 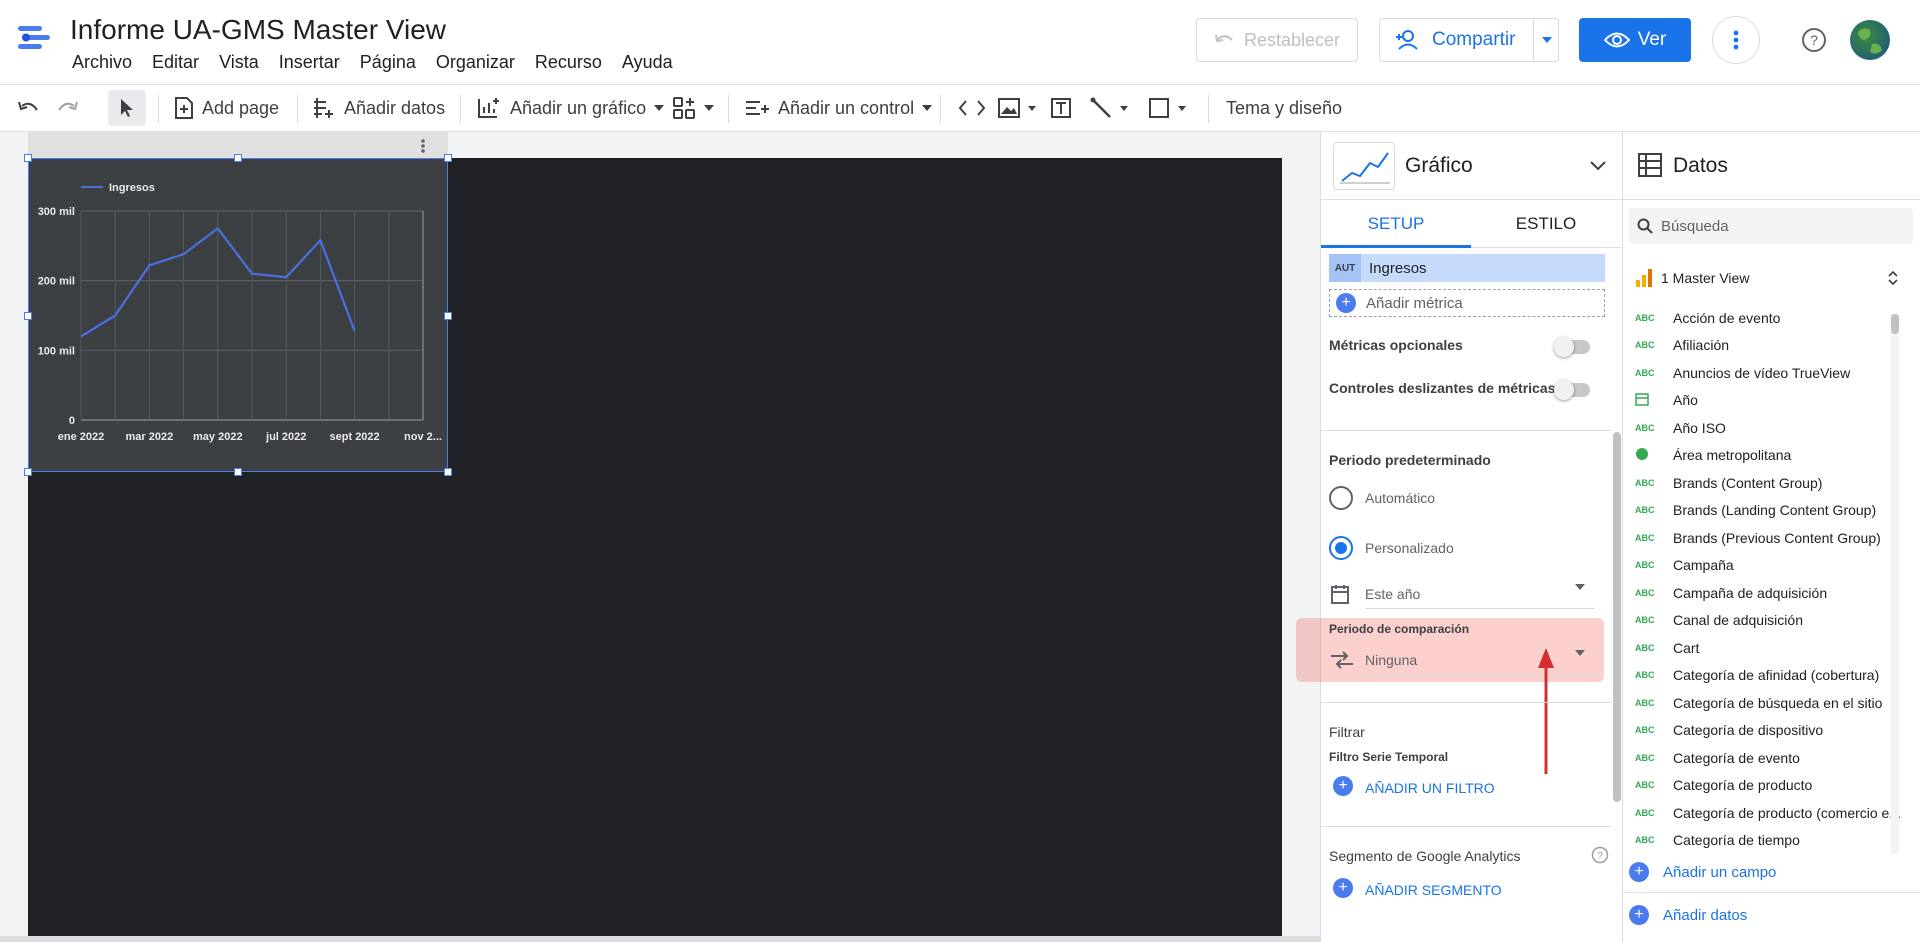 I want to click on field-item: ABC Año ISO, so click(x=1767, y=428).